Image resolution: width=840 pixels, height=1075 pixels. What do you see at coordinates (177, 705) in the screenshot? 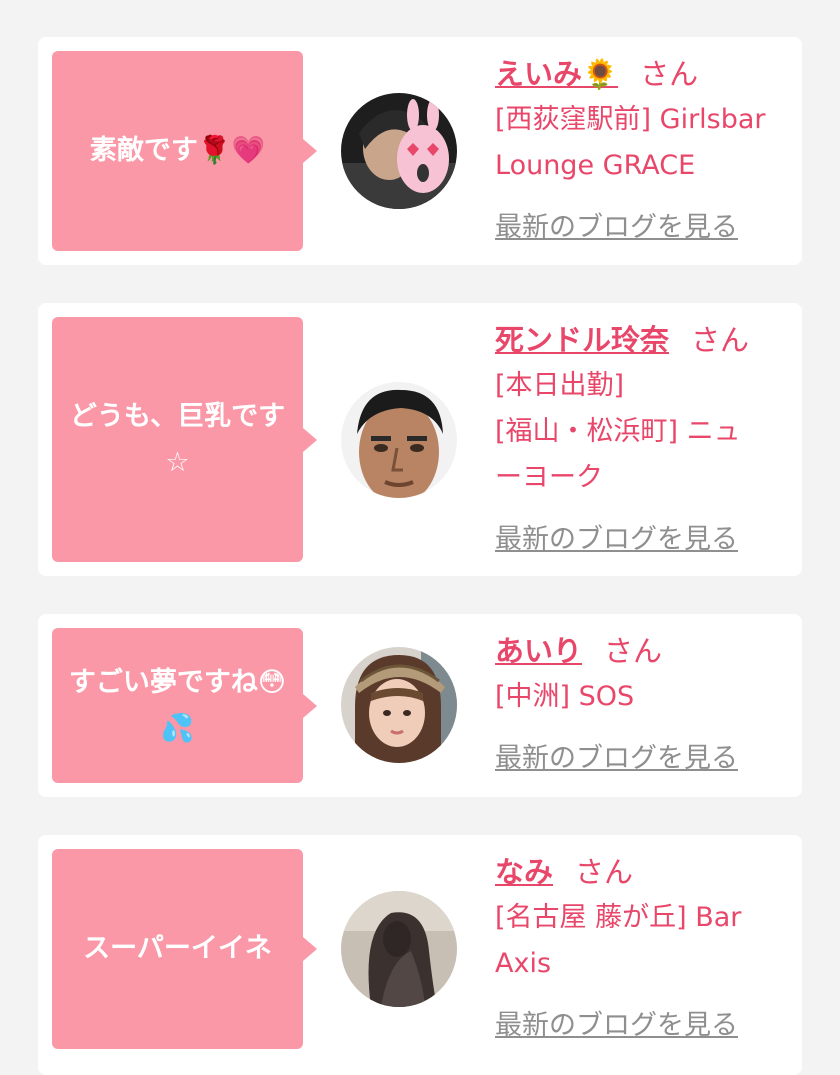
I see `comment-text: すごい夢ですね😳💦` at bounding box center [177, 705].